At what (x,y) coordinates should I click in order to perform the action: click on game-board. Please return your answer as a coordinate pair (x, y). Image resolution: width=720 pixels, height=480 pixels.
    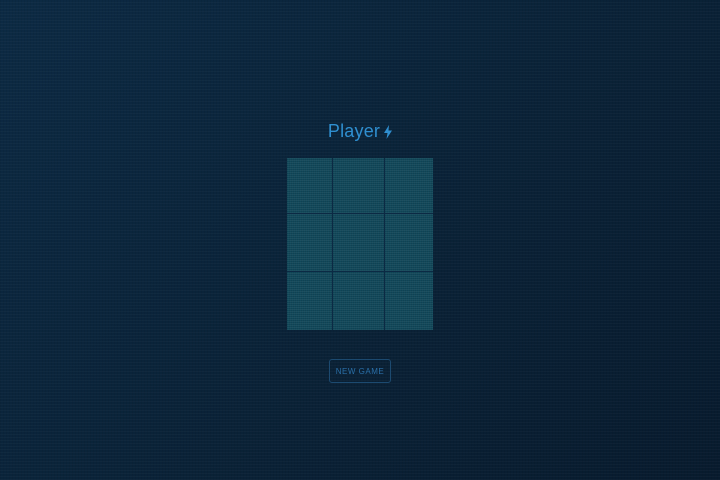
    Looking at the image, I should click on (360, 244).